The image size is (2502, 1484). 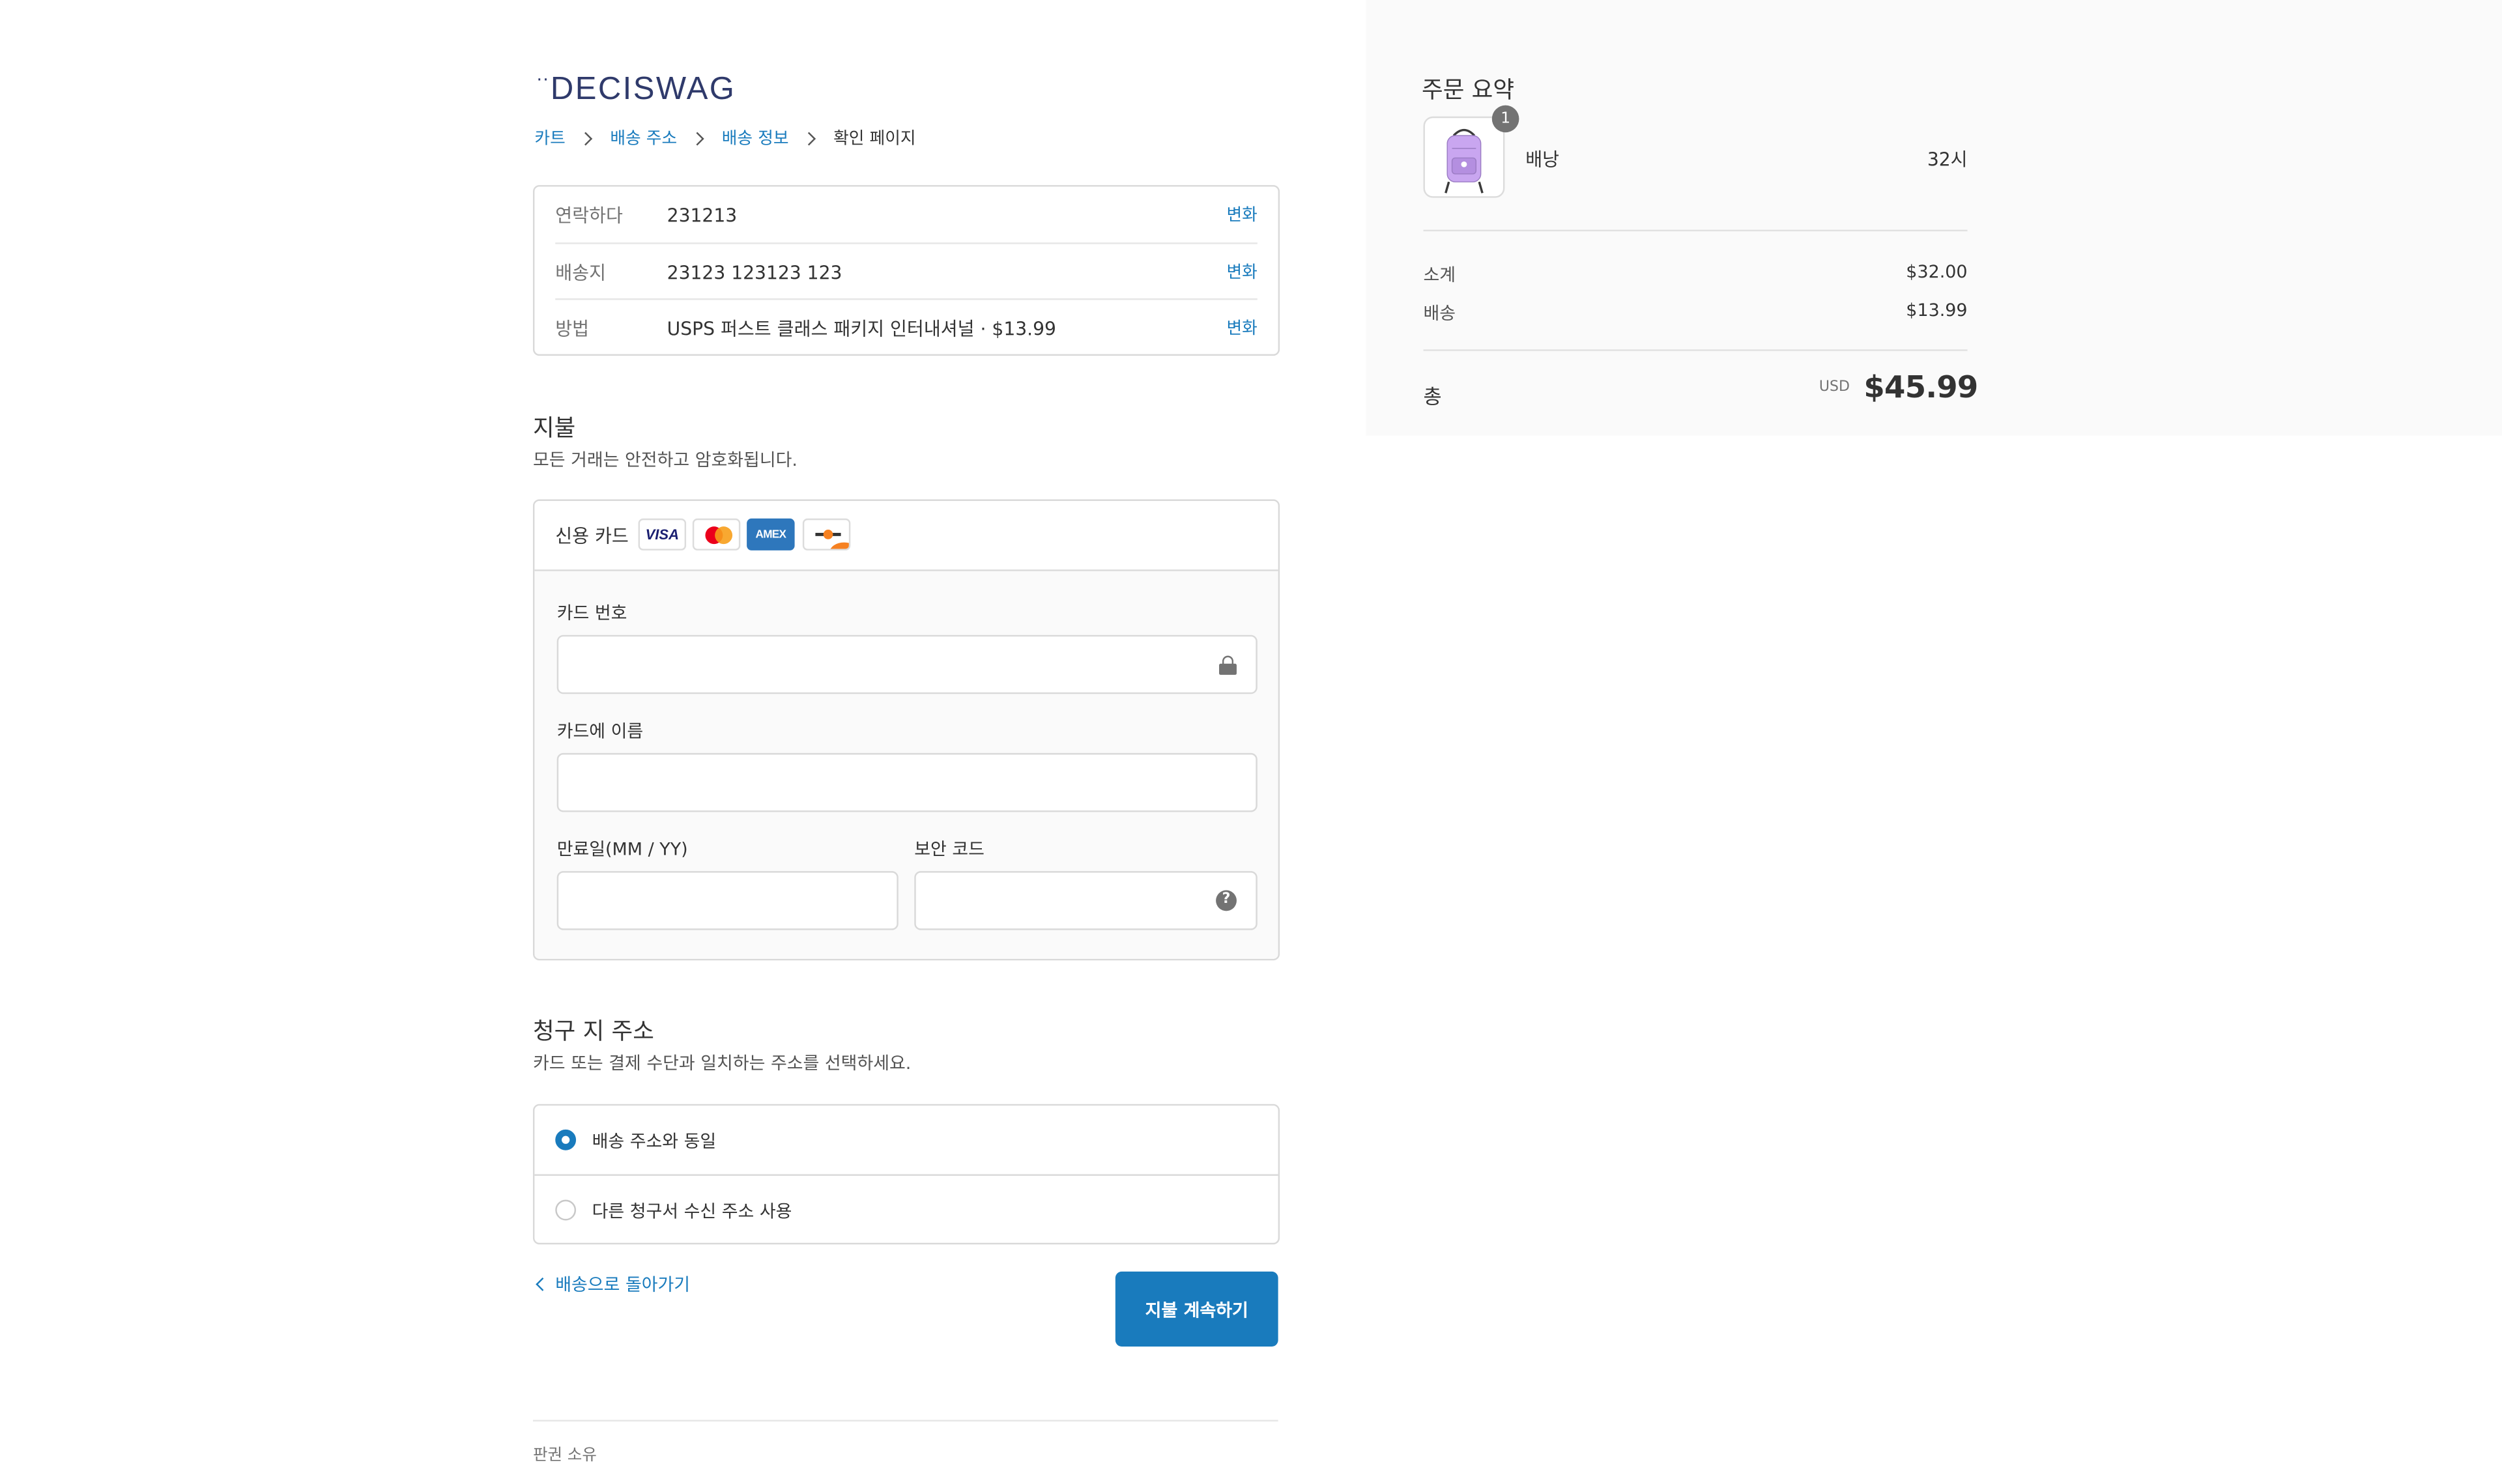 What do you see at coordinates (1921, 388) in the screenshot?
I see `total-amount: $45.99` at bounding box center [1921, 388].